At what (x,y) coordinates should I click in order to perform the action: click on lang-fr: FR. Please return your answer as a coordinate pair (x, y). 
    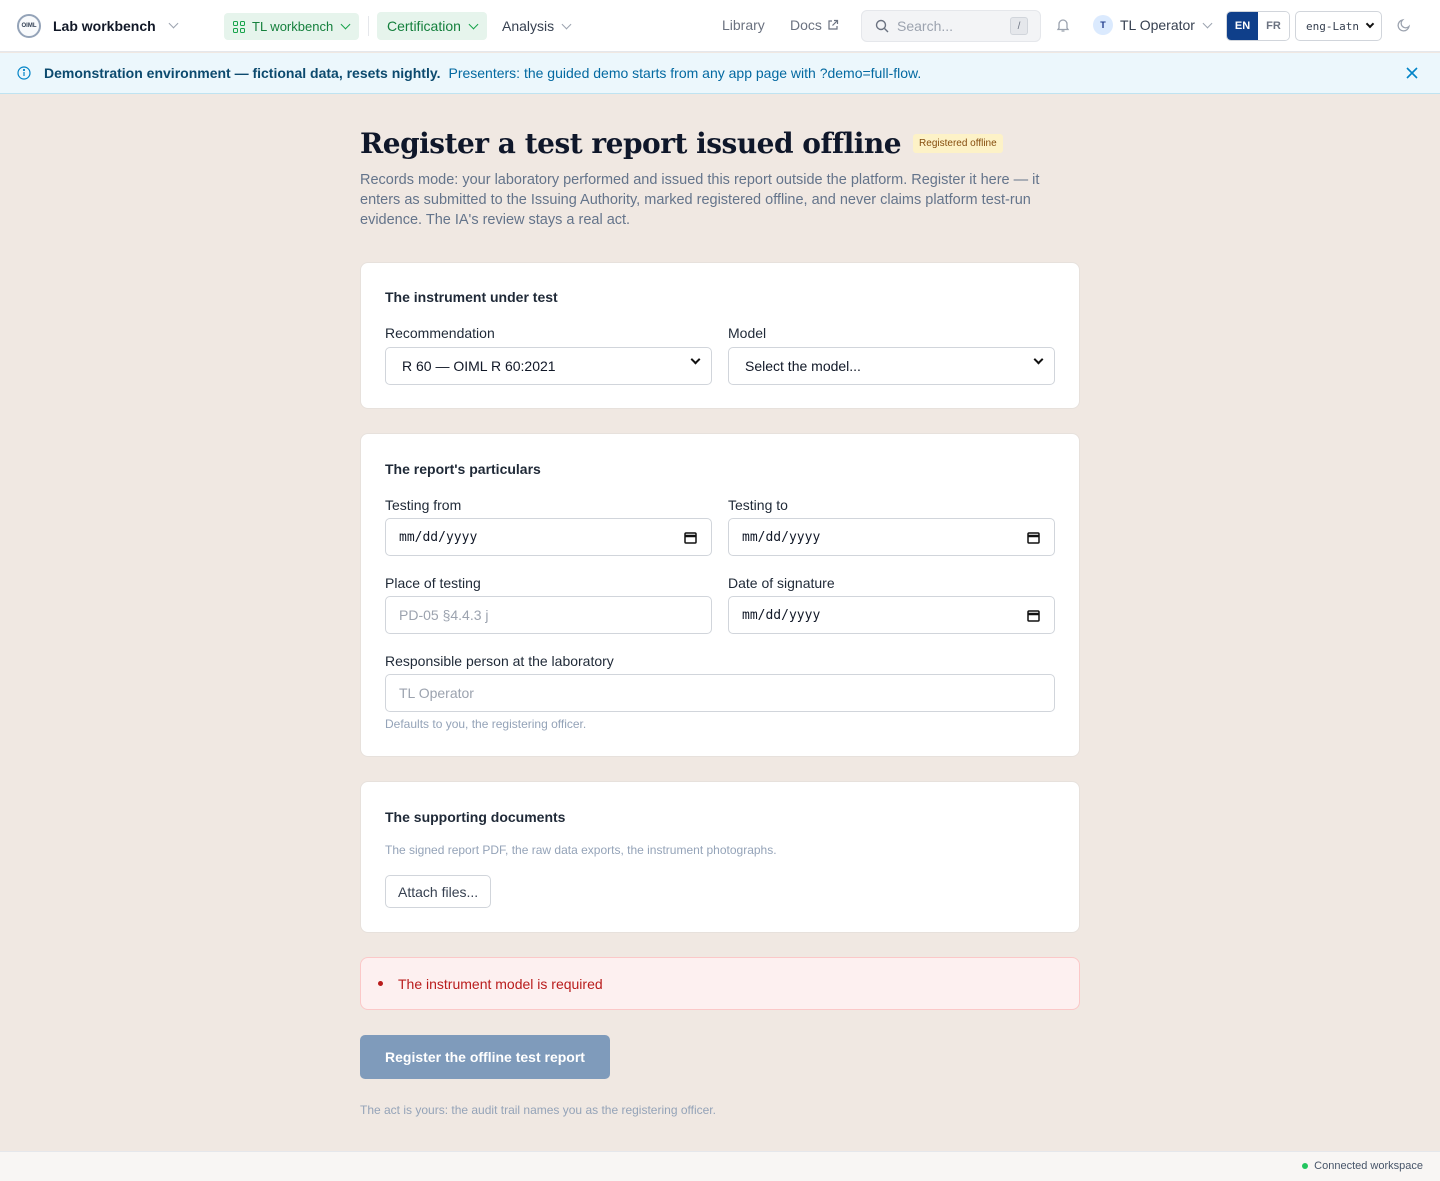
    Looking at the image, I should click on (1273, 26).